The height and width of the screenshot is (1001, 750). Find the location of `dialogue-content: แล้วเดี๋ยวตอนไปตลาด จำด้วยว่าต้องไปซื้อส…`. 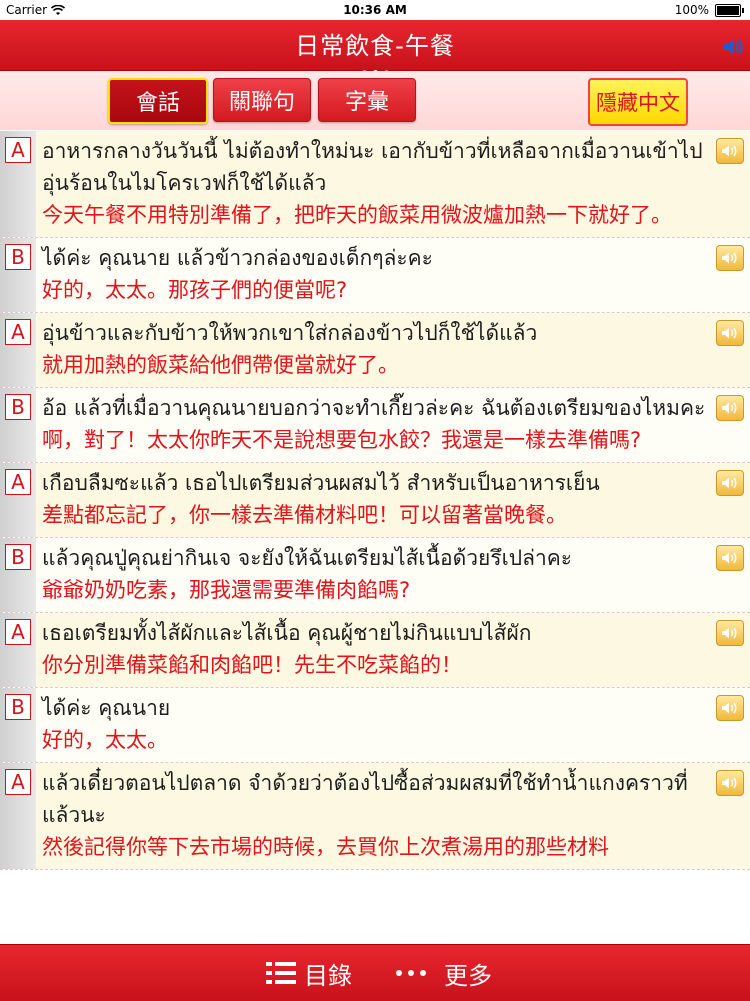

dialogue-content: แล้วเดี๋ยวตอนไปตลาด จำด้วยว่าต้องไปซื้อส… is located at coordinates (393, 816).